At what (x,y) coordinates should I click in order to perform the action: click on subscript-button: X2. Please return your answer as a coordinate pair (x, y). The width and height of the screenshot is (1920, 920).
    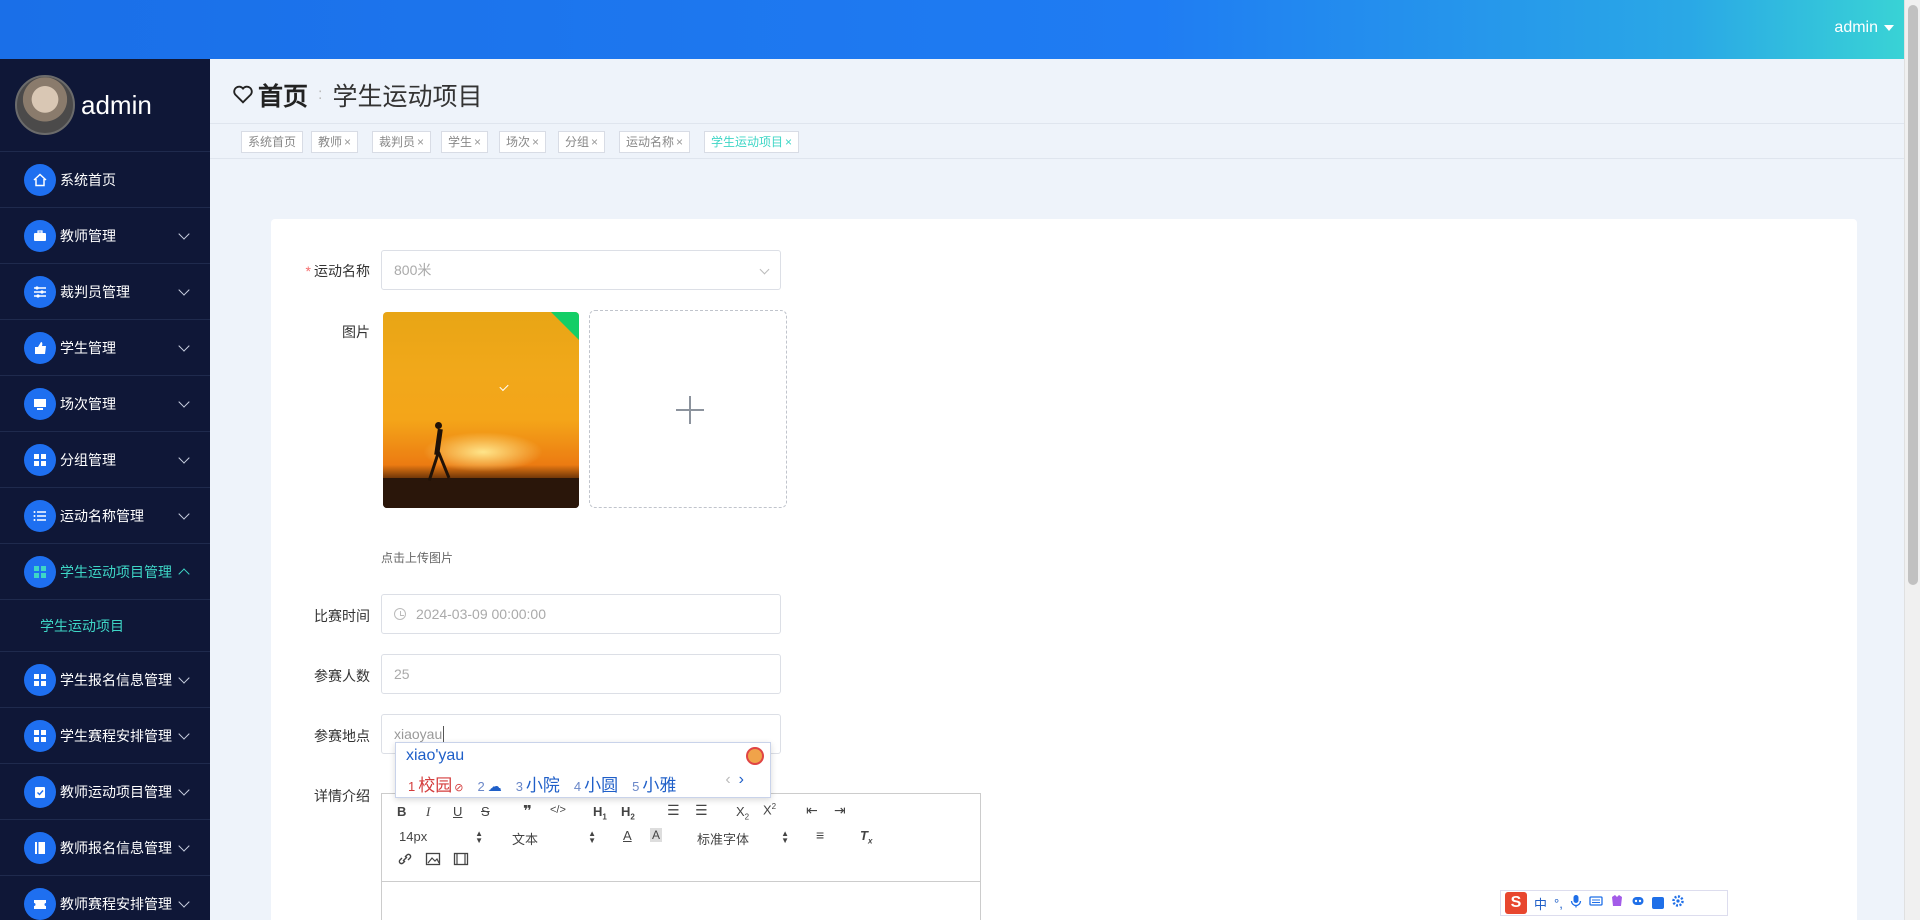
    Looking at the image, I should click on (742, 813).